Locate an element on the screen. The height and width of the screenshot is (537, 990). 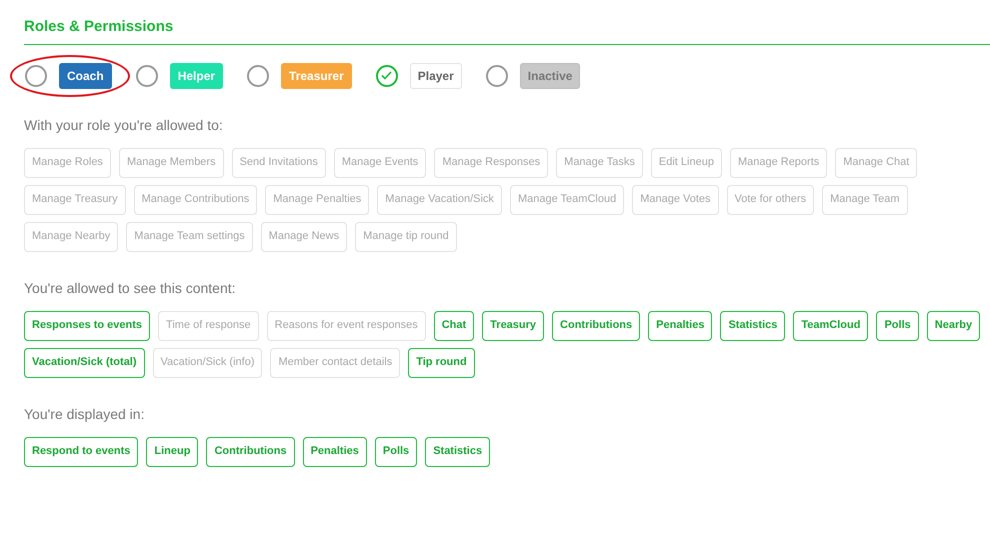
permission-tag: Time of response is located at coordinates (208, 325).